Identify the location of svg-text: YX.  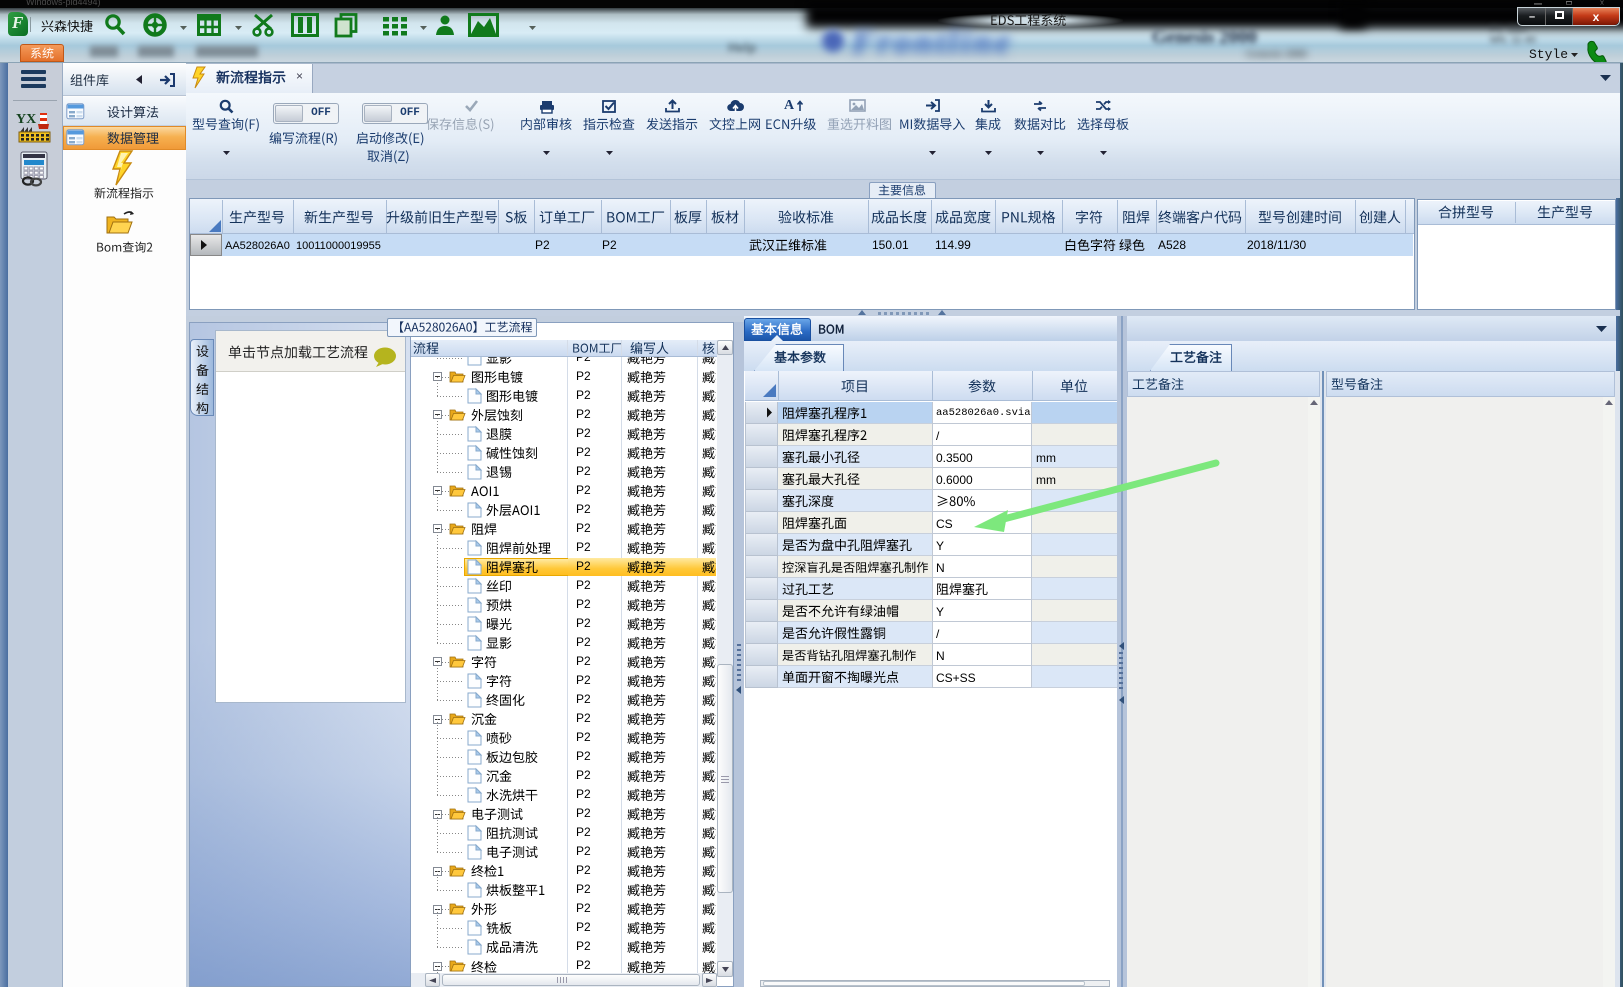
(26, 119).